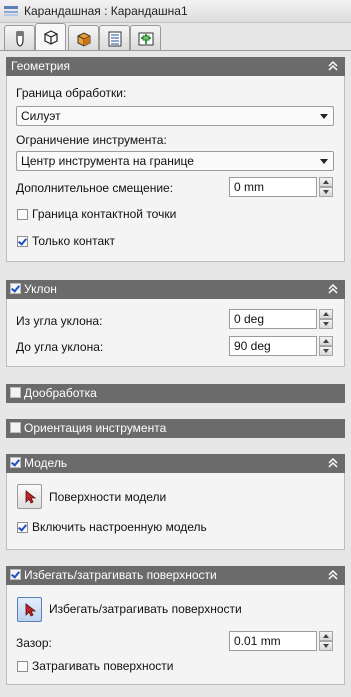  I want to click on tool-containment-label: Ограничение инструмента:, so click(91, 140).